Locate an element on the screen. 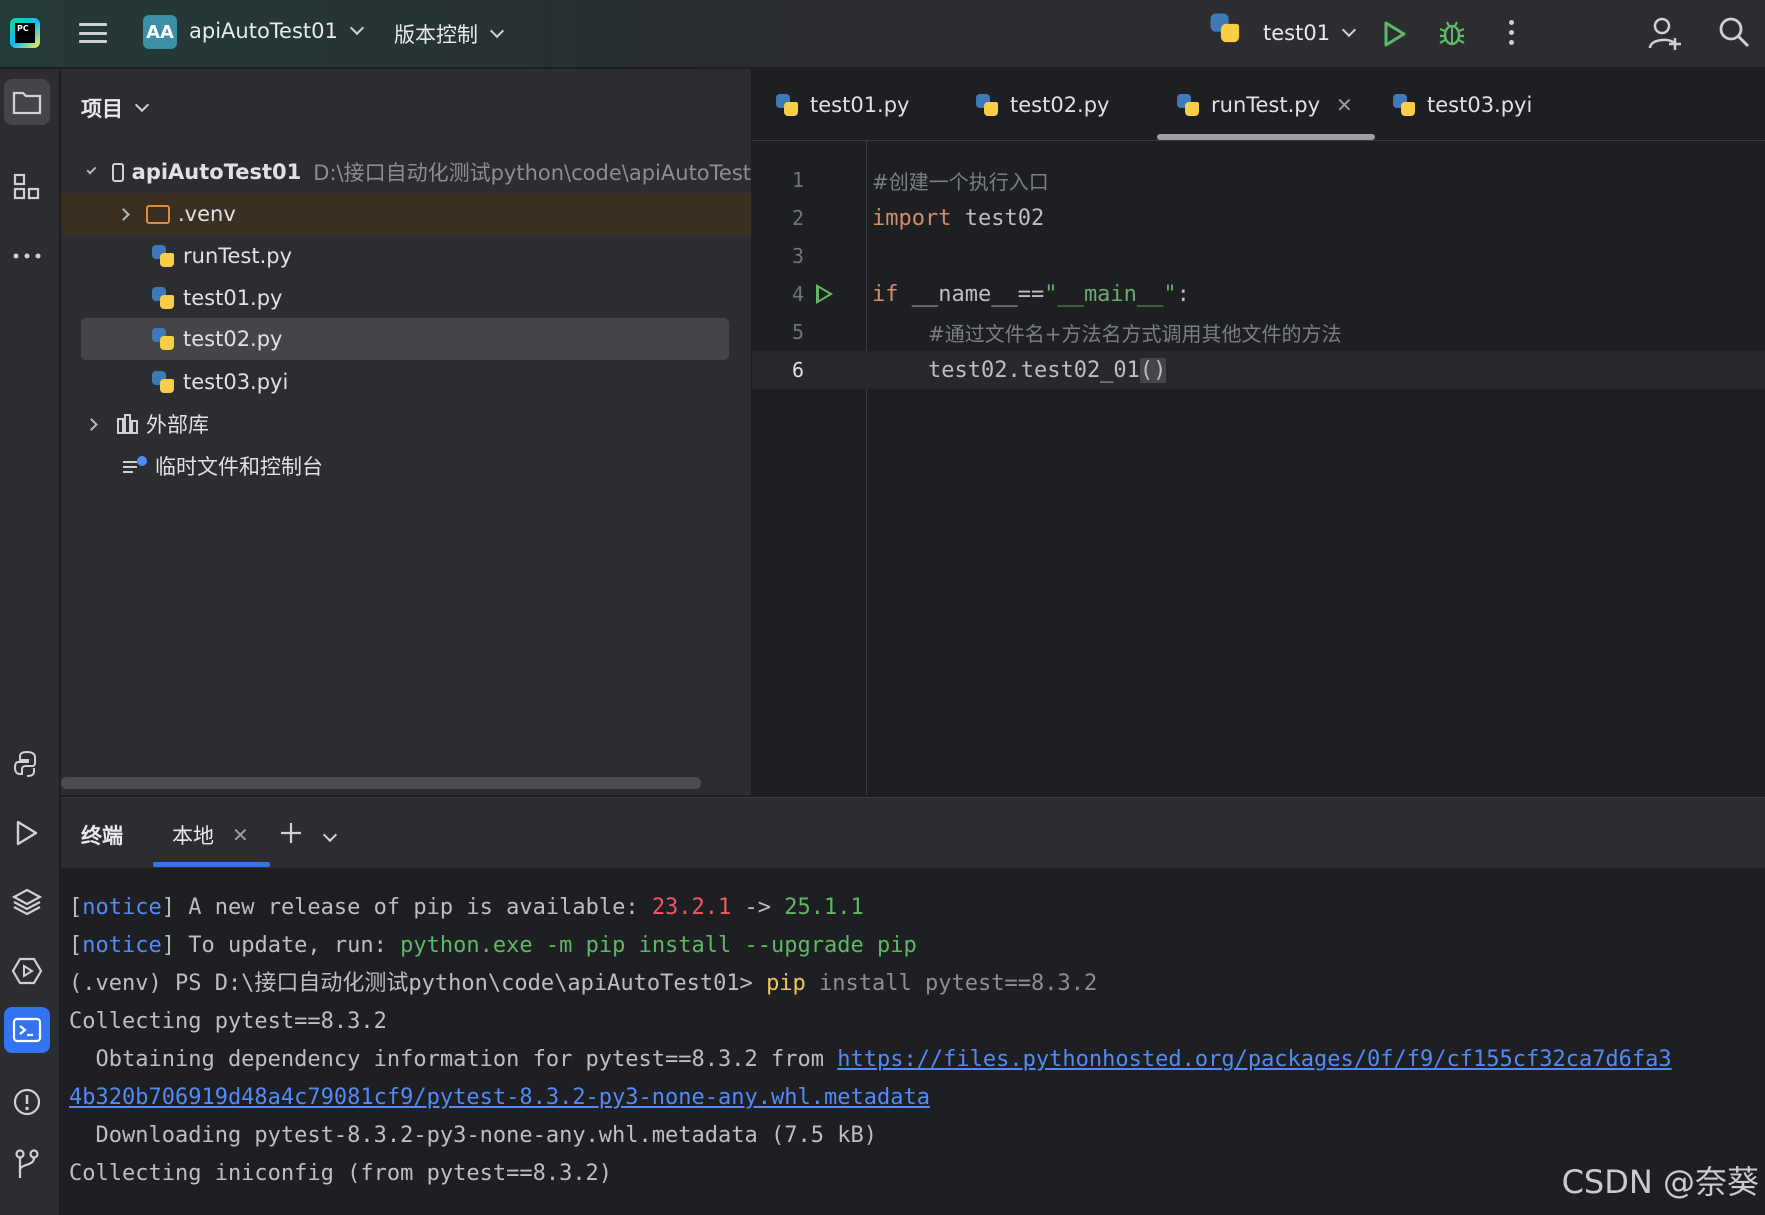  library-icon is located at coordinates (127, 424).